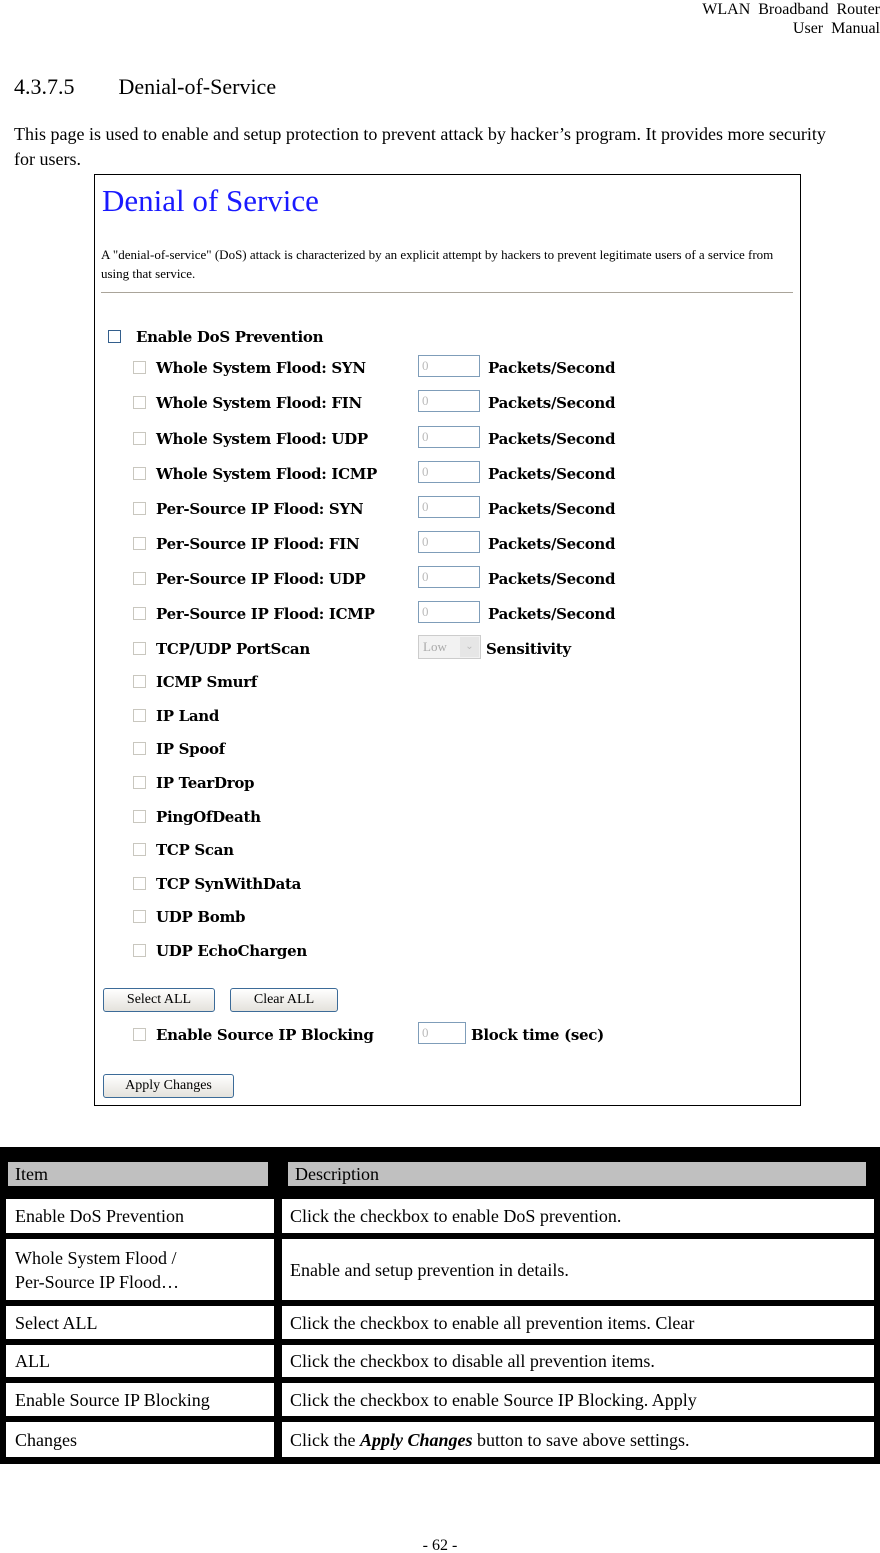 This screenshot has height=1553, width=880. What do you see at coordinates (44, 86) in the screenshot?
I see `section-number: 4.3.7.5` at bounding box center [44, 86].